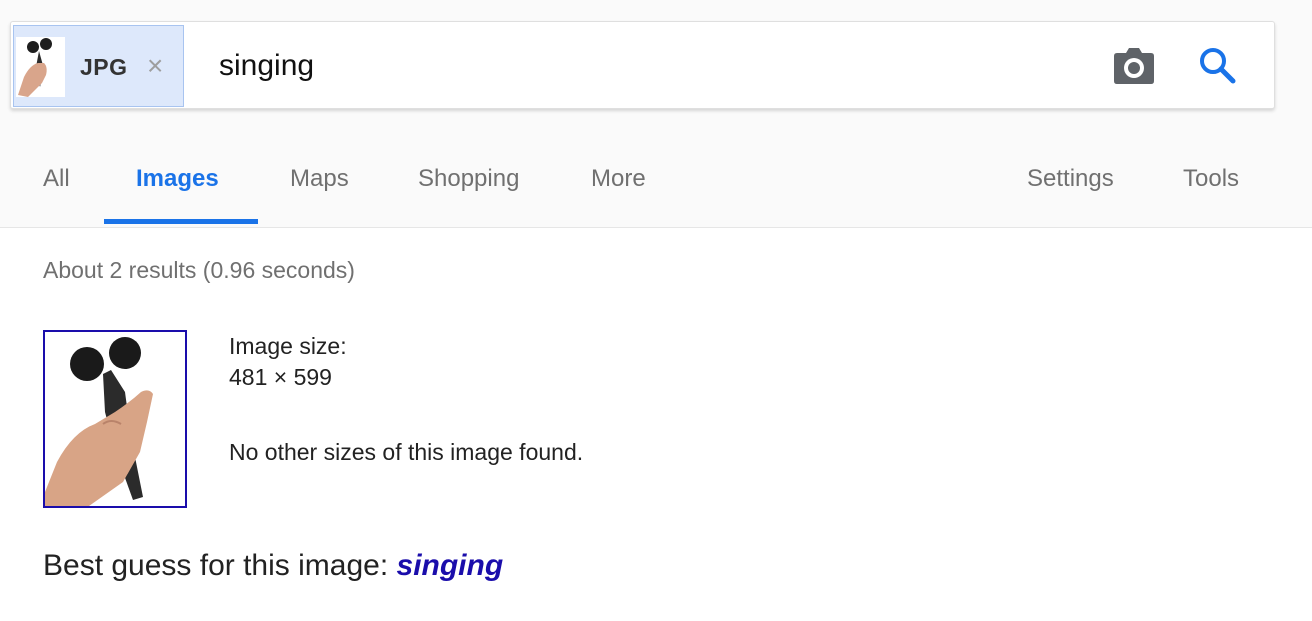  Describe the element at coordinates (1218, 66) in the screenshot. I see `search-icon` at that location.